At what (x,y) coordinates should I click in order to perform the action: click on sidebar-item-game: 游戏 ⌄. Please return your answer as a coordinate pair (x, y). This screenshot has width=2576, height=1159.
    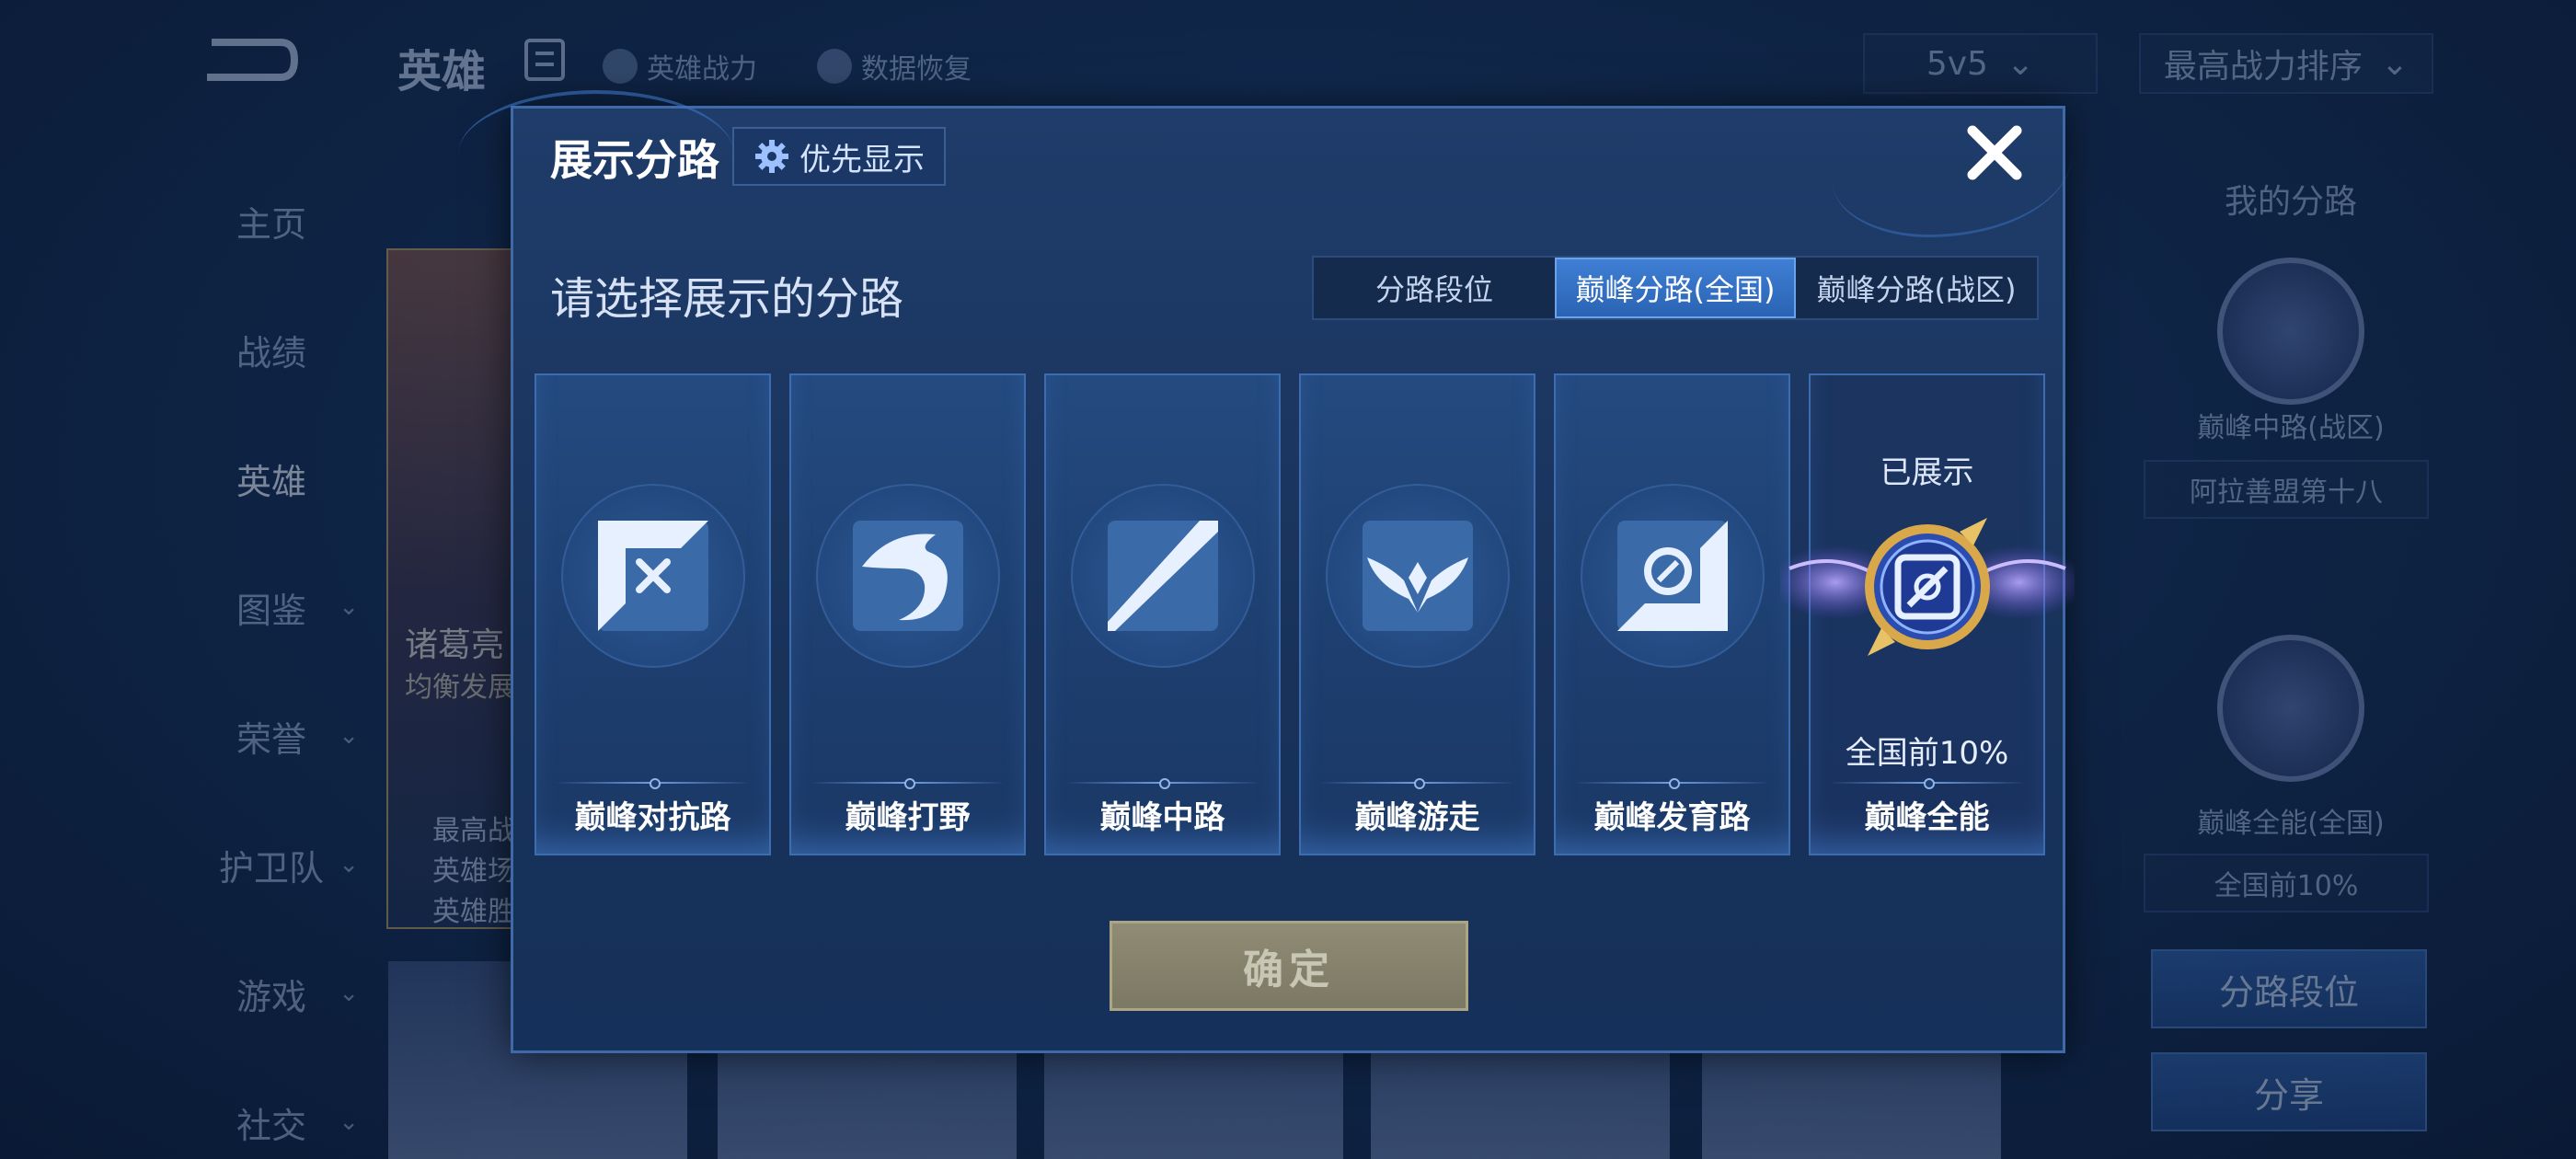
    Looking at the image, I should click on (271, 993).